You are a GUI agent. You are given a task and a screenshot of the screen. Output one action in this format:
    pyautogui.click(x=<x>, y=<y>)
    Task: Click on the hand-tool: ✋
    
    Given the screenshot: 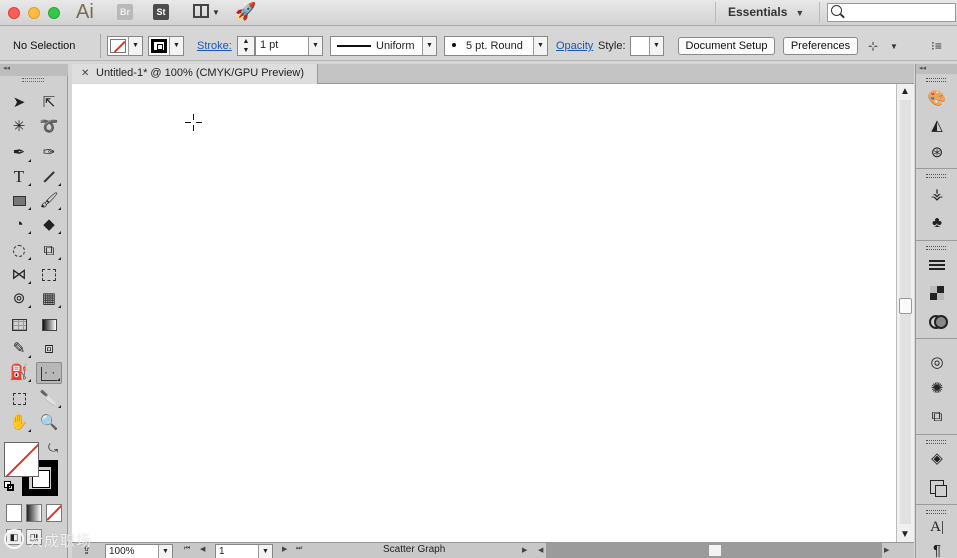 What is the action you would take?
    pyautogui.click(x=19, y=423)
    